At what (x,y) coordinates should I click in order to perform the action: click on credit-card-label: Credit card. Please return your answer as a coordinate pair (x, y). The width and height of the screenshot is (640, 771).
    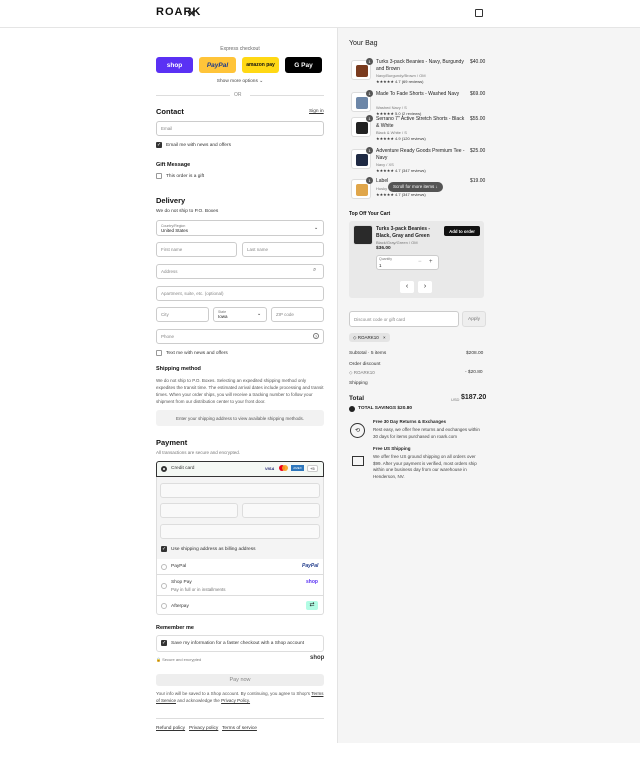
    Looking at the image, I should click on (183, 468).